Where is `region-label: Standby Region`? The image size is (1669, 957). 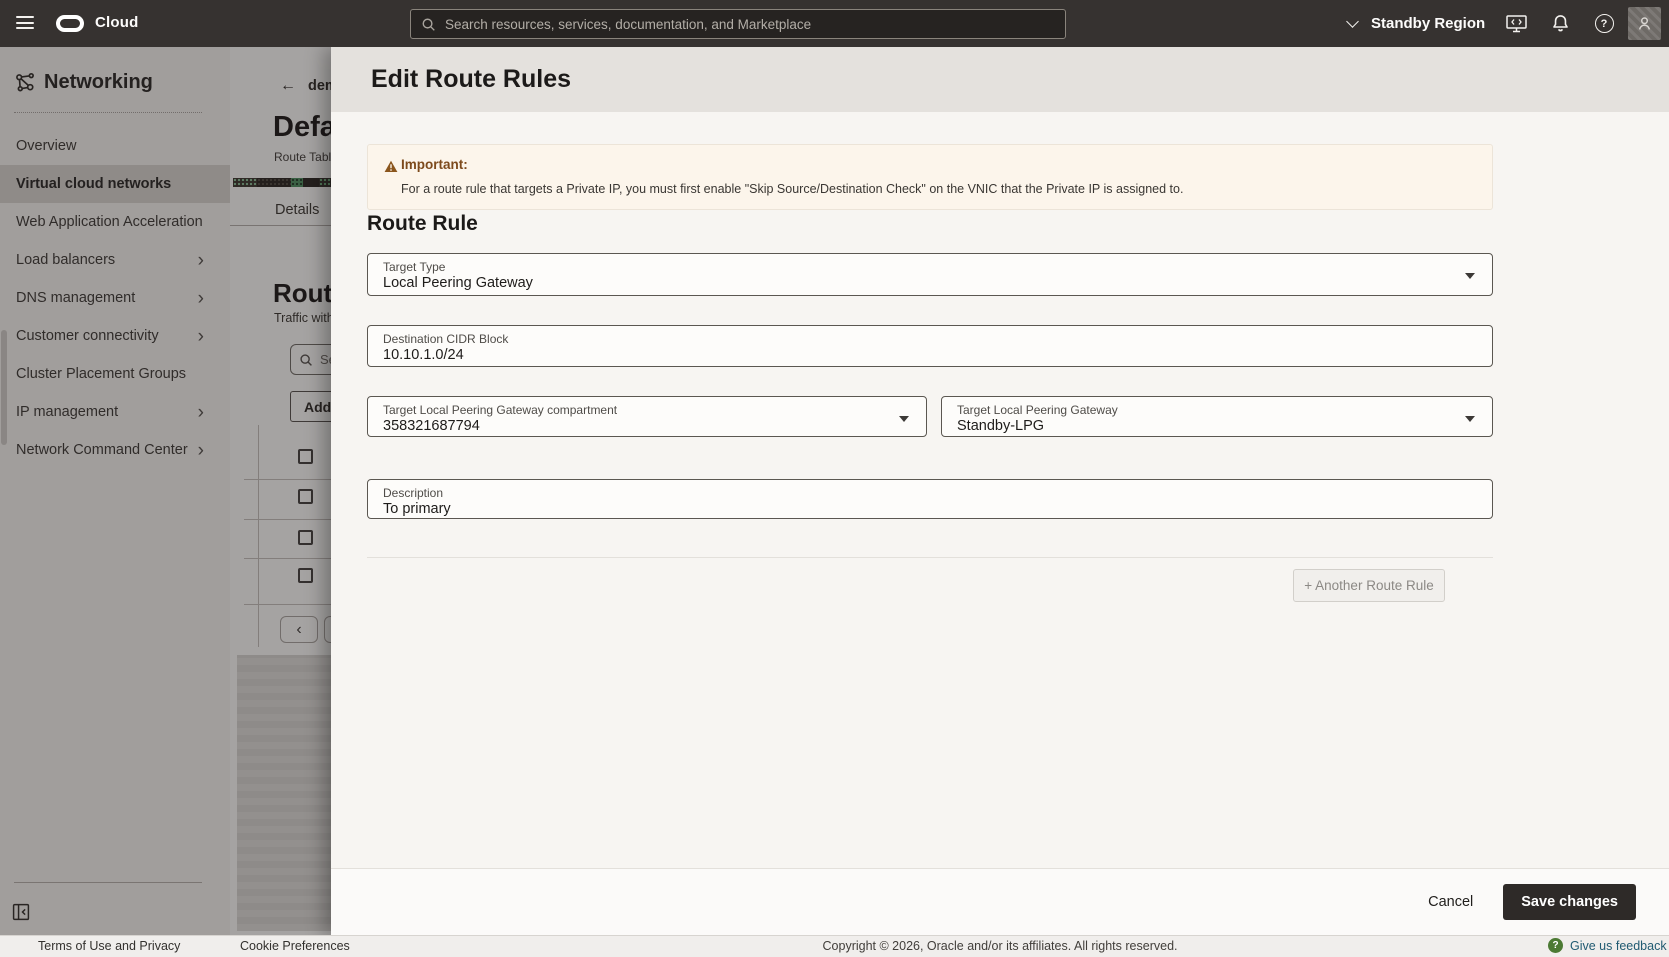
region-label: Standby Region is located at coordinates (1428, 23).